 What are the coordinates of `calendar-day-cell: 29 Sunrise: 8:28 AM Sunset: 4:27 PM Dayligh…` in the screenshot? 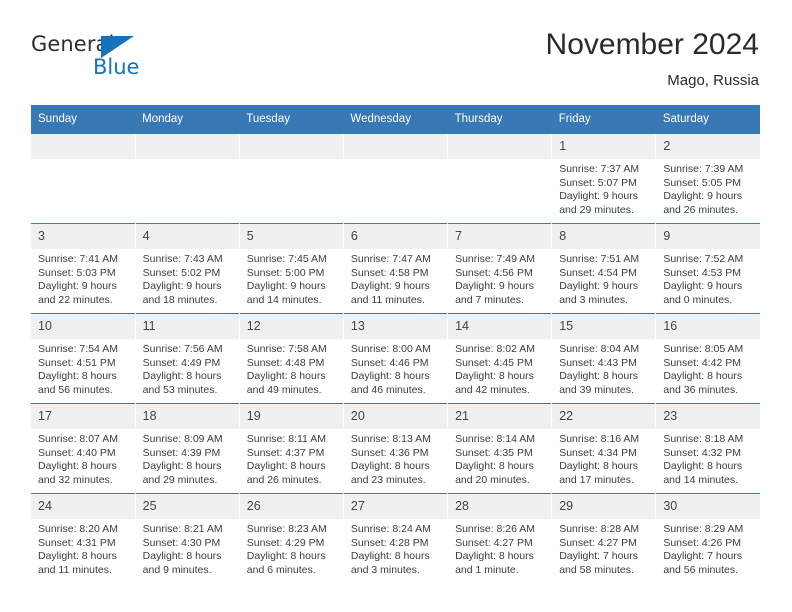 It's located at (603, 538).